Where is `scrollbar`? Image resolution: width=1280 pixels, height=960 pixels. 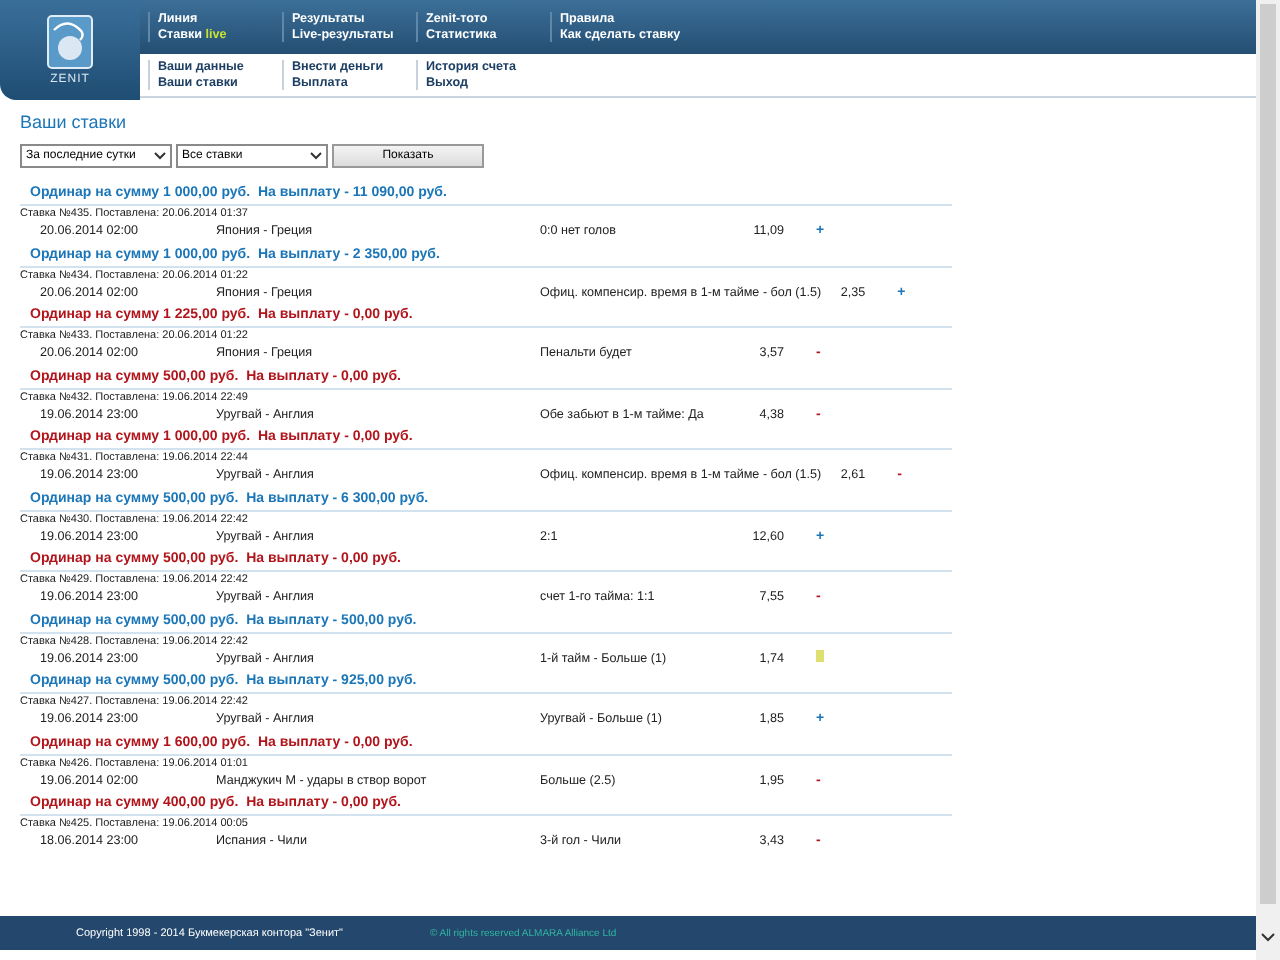
scrollbar is located at coordinates (1268, 480).